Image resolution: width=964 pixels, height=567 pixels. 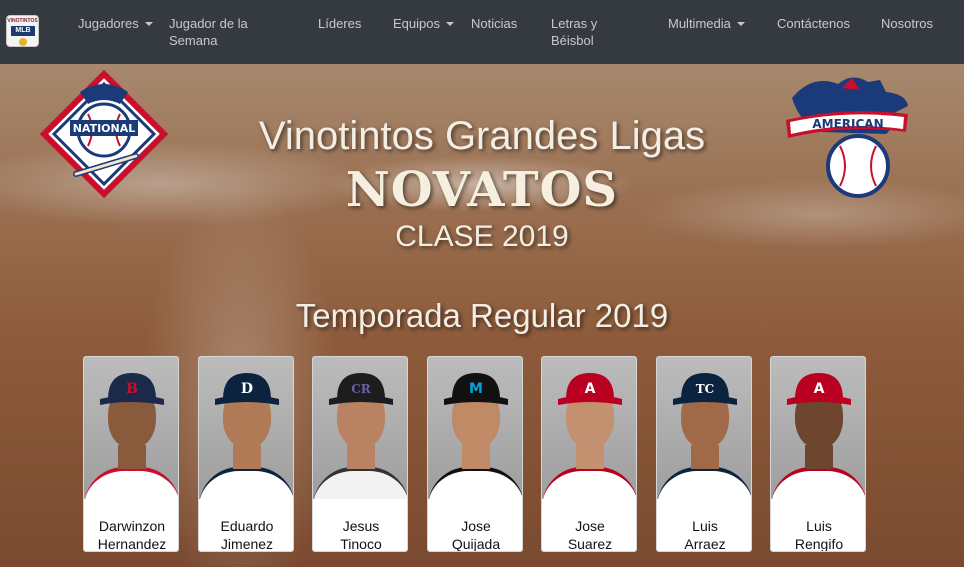 I want to click on nav-item-jugador-de-la-semana: Jugador de la Semana, so click(x=214, y=32).